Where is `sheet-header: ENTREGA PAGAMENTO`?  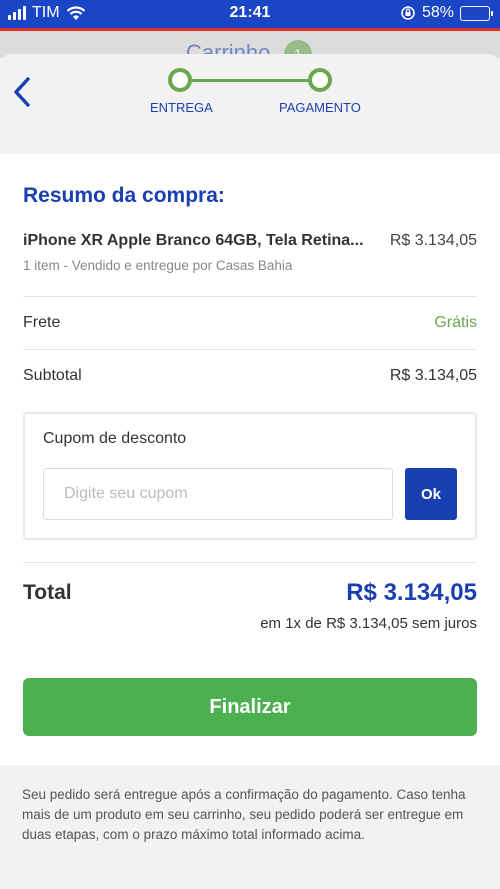 sheet-header: ENTREGA PAGAMENTO is located at coordinates (250, 104).